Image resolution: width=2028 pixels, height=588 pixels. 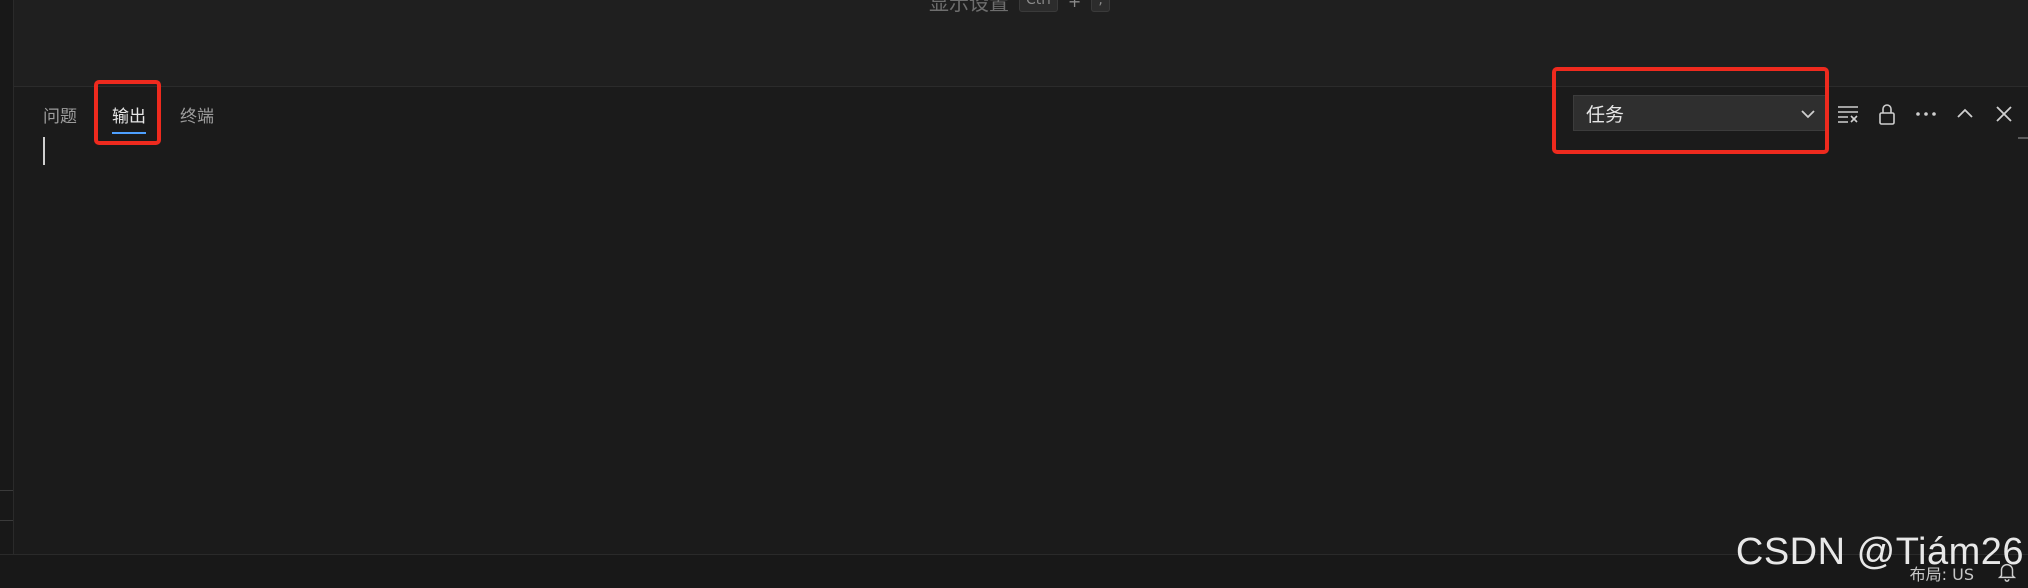 I want to click on status-bar: 布局: US, so click(x=1014, y=571).